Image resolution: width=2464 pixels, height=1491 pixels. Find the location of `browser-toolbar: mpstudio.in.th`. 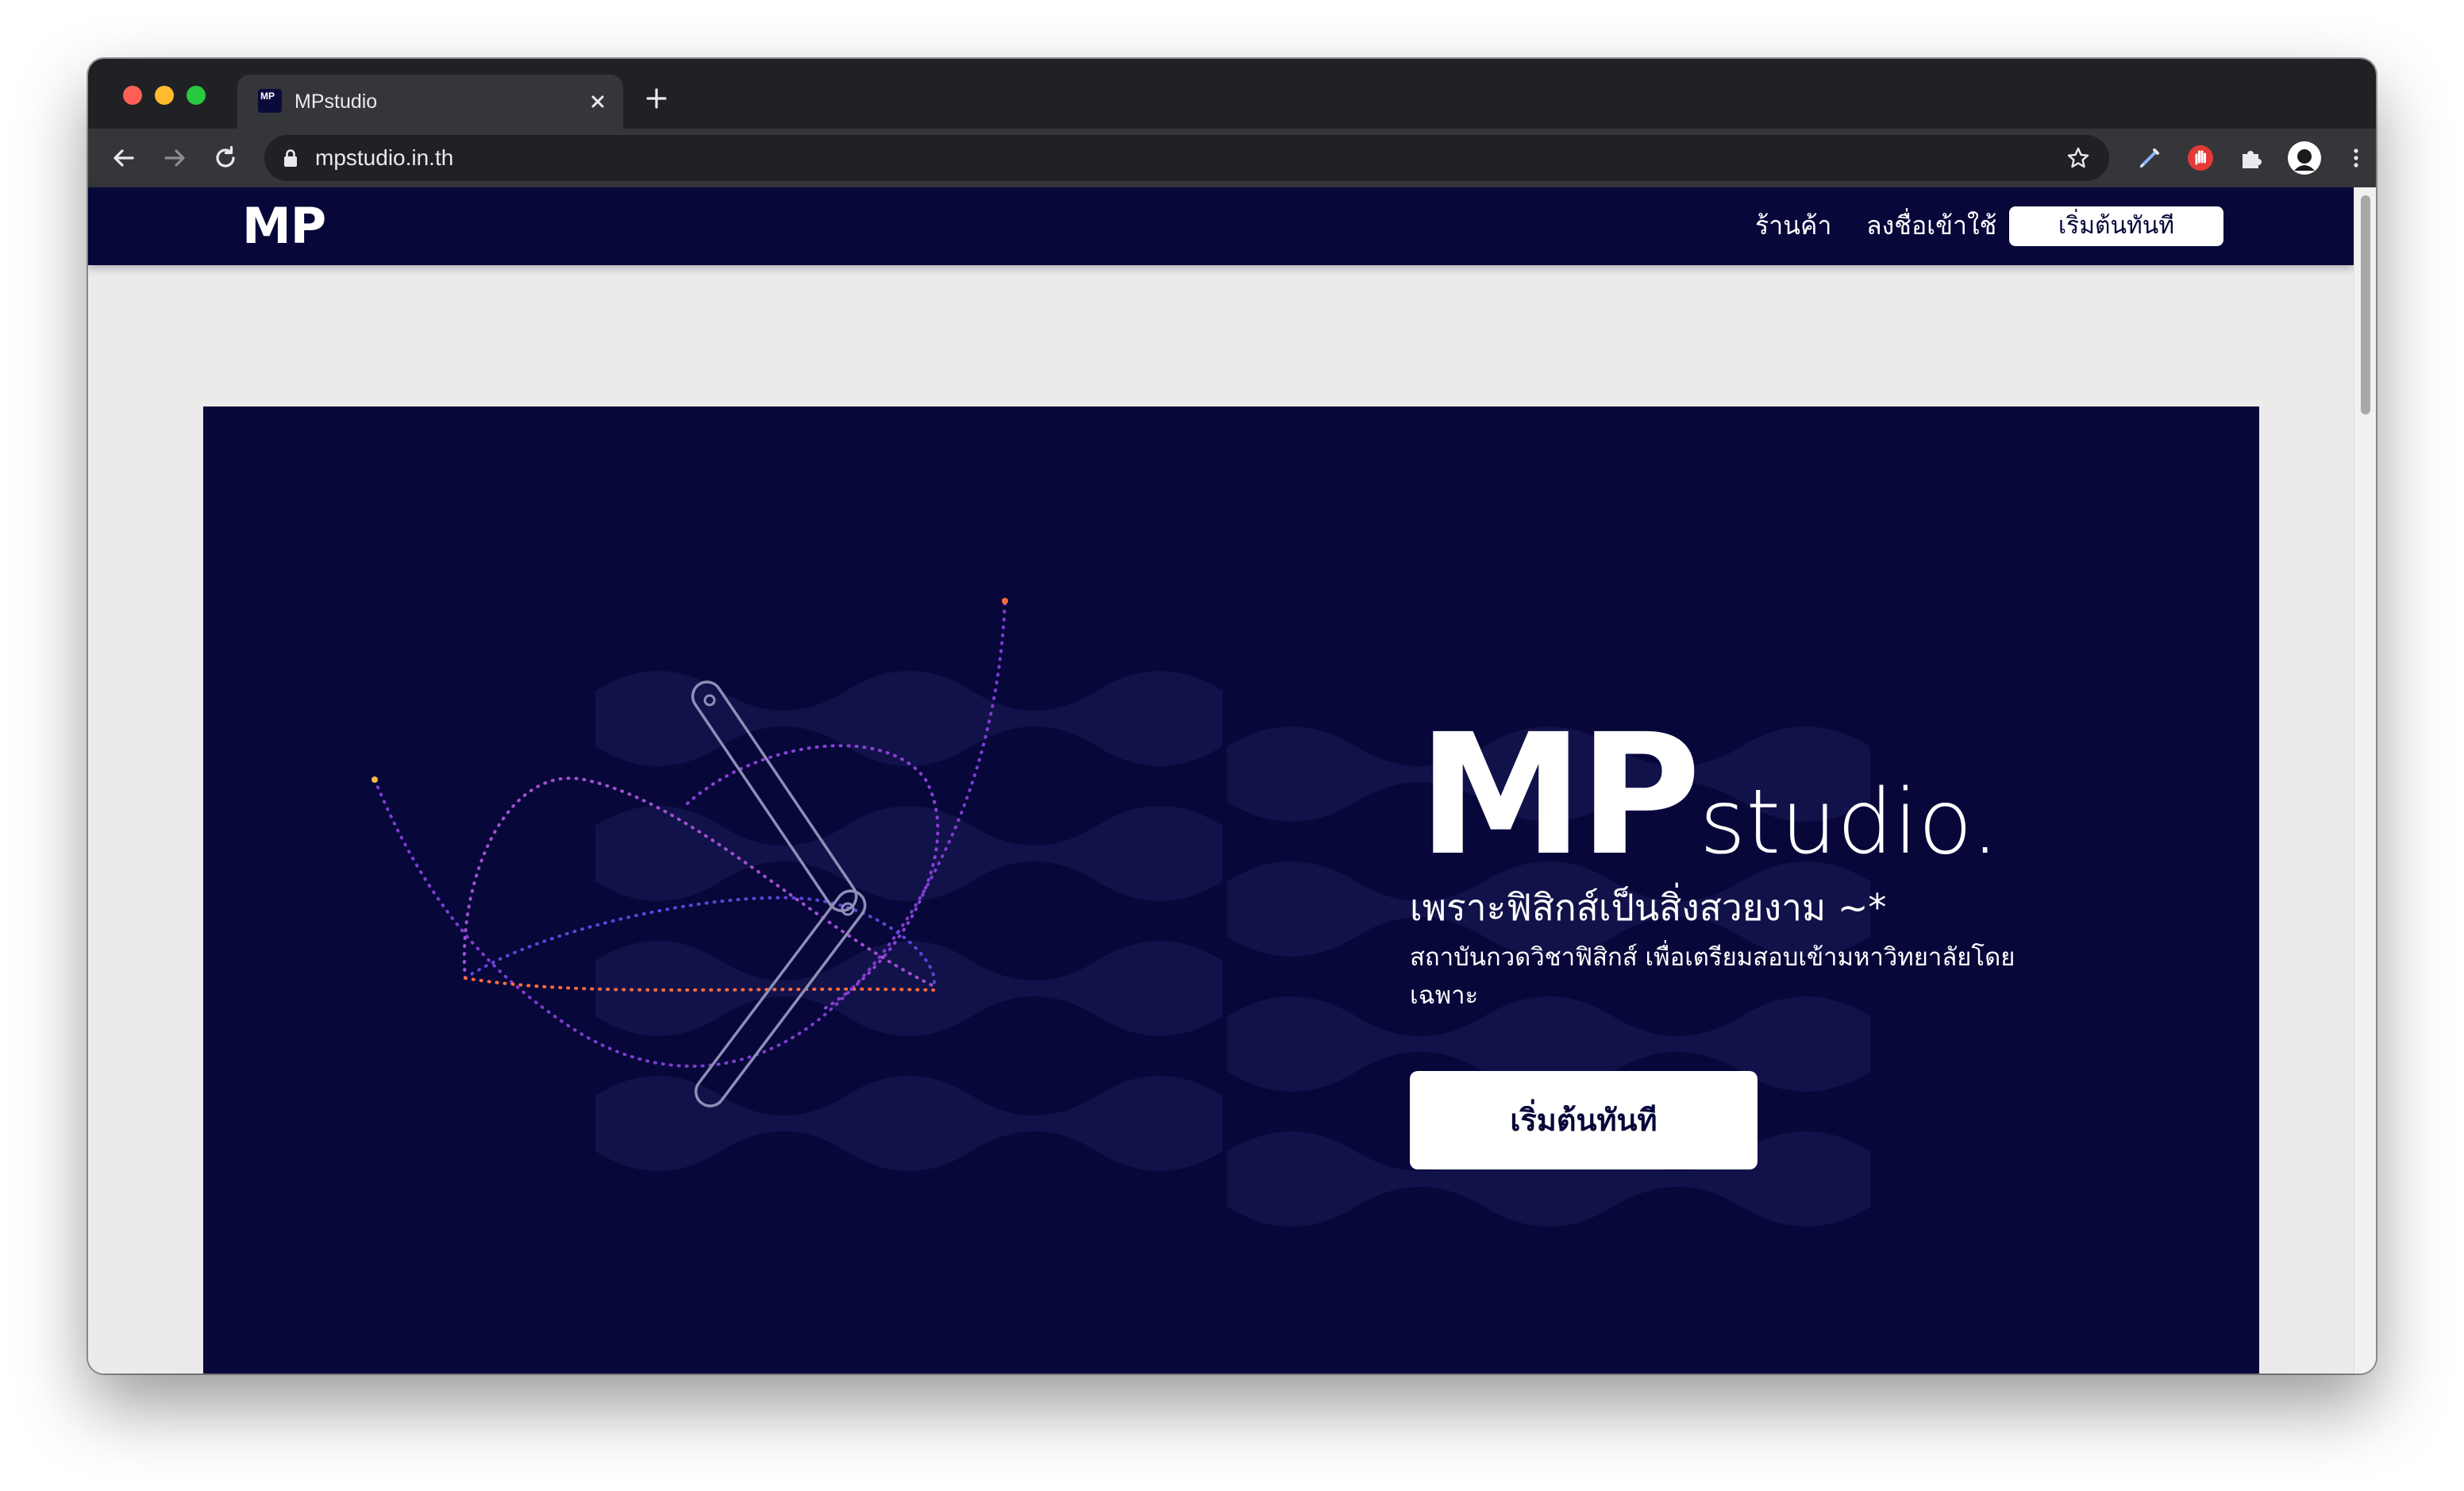

browser-toolbar: mpstudio.in.th is located at coordinates (1232, 158).